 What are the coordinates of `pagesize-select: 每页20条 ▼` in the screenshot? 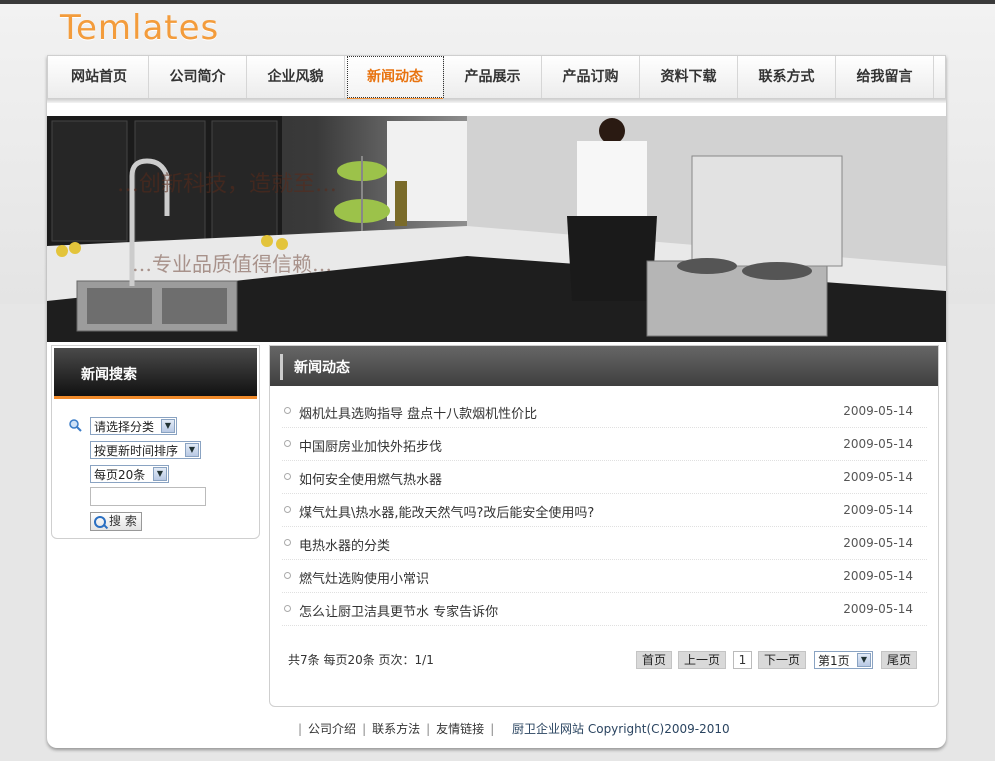 It's located at (129, 474).